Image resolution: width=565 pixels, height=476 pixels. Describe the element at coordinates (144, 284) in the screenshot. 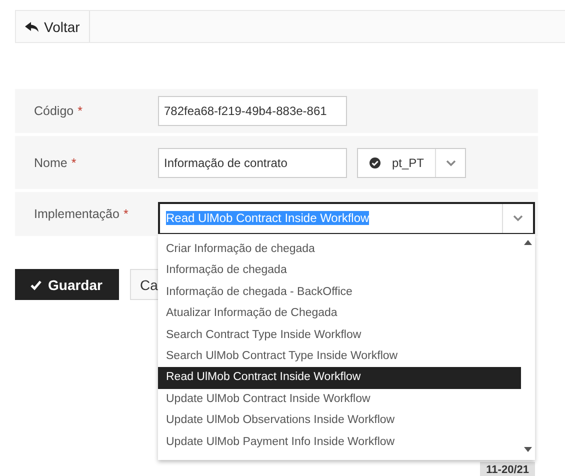

I see `cancel-button: Ca` at that location.